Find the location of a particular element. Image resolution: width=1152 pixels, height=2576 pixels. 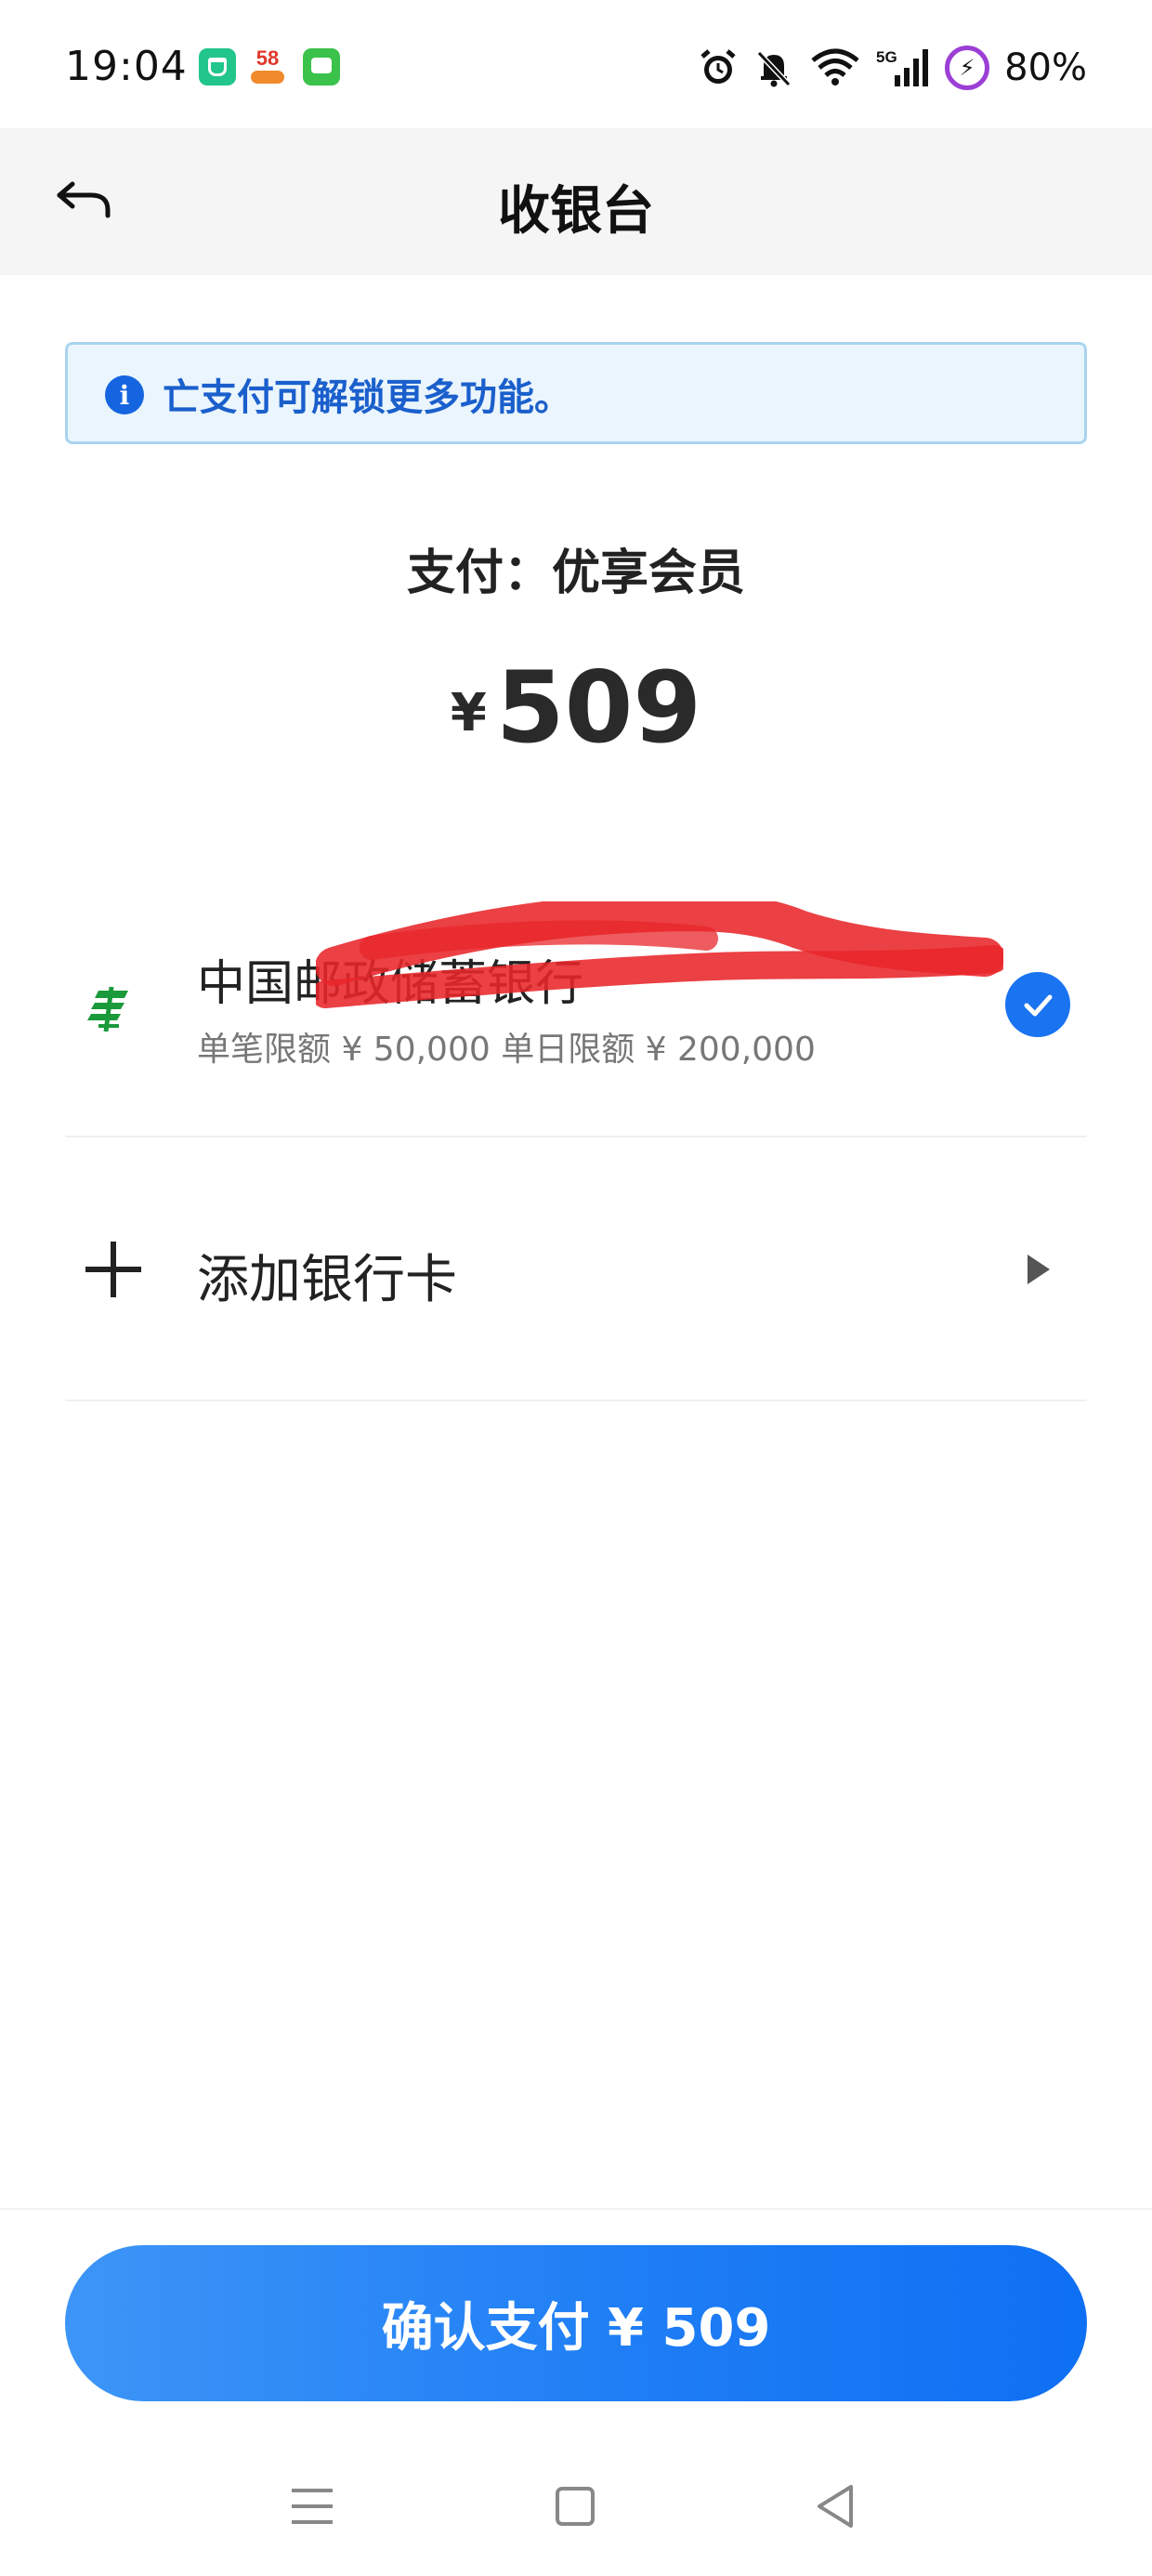

battery-percent: 80% is located at coordinates (1045, 67).